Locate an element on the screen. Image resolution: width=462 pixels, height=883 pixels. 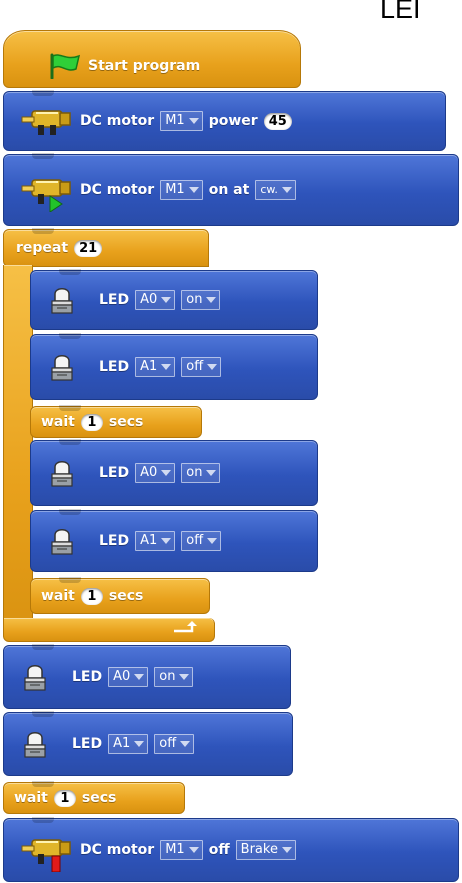
dc-motor-off-block: DC motor M1 off Brake is located at coordinates (231, 849).